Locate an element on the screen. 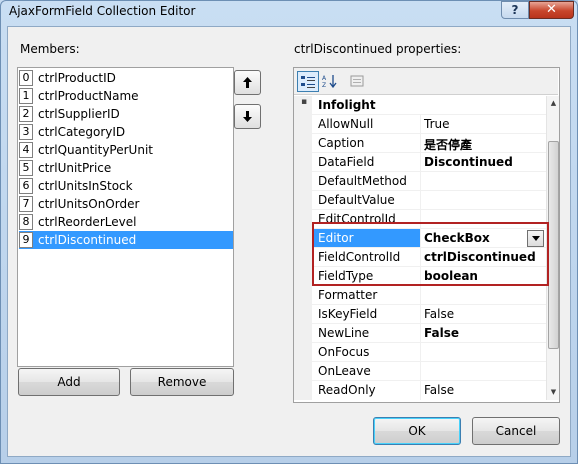 The height and width of the screenshot is (464, 578). property-name: OnLeave is located at coordinates (344, 371).